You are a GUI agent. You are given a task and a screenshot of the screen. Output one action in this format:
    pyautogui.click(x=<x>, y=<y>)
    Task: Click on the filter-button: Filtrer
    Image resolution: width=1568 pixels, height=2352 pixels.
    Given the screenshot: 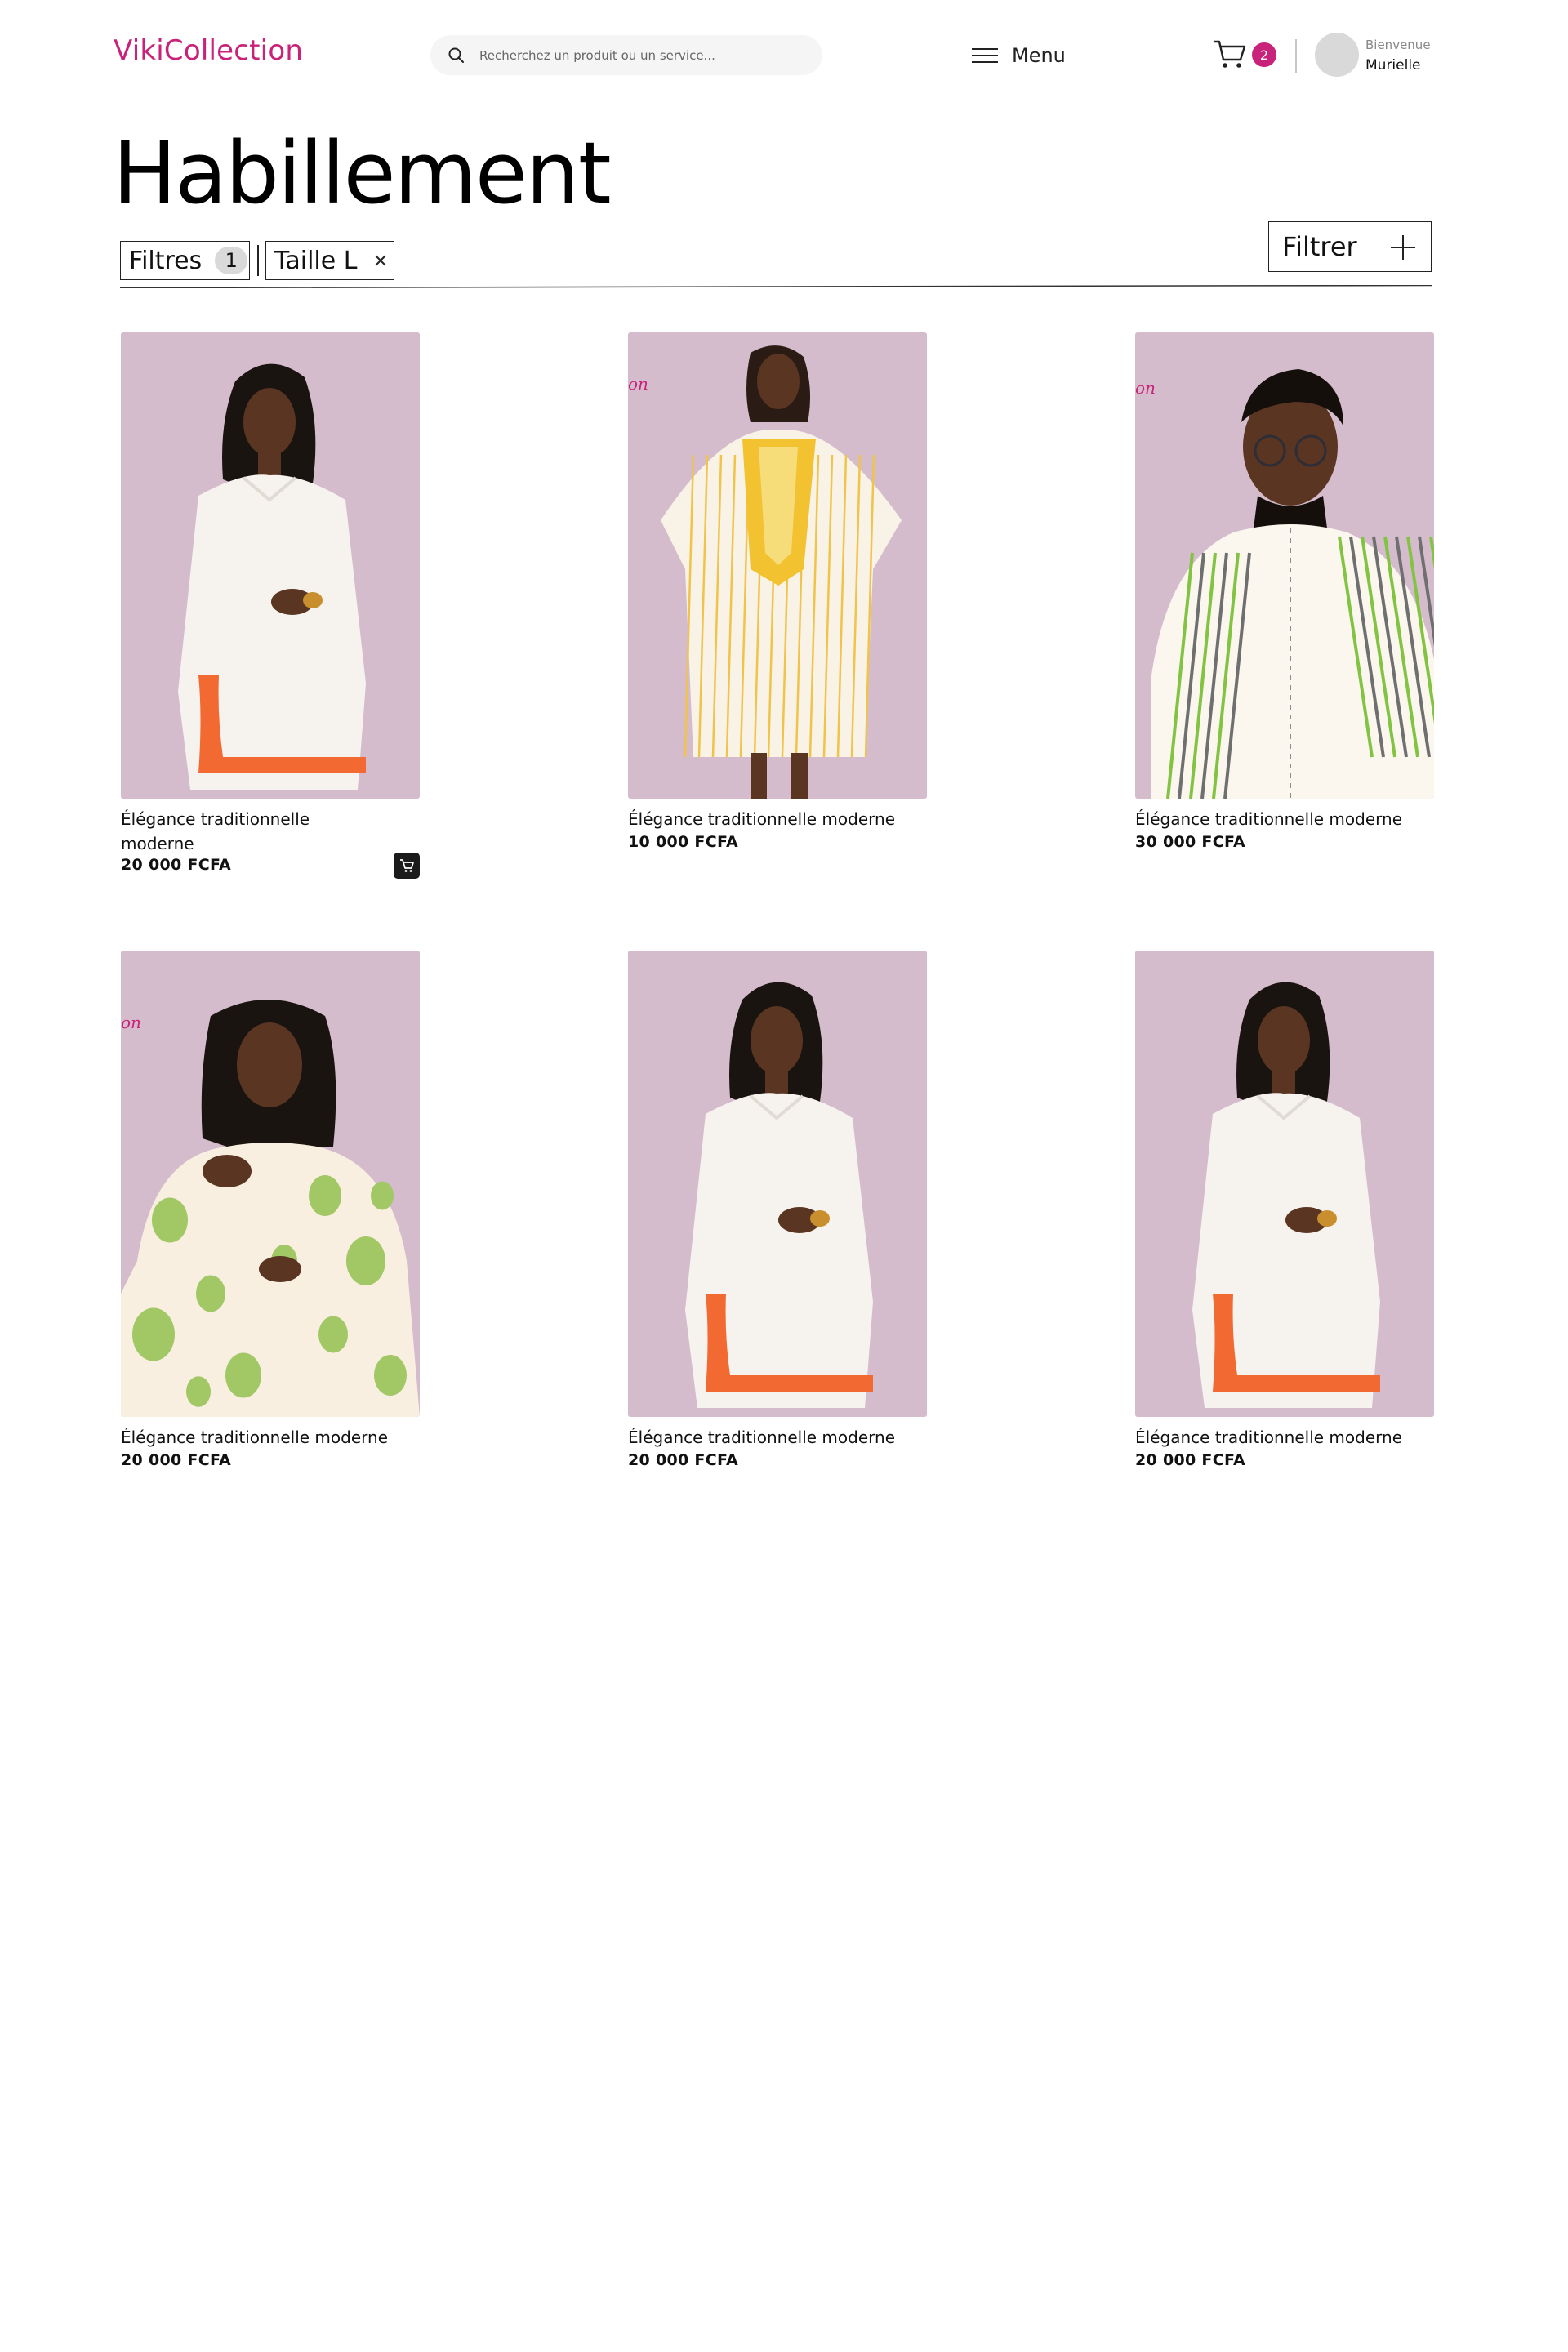 What is the action you would take?
    pyautogui.click(x=1350, y=246)
    